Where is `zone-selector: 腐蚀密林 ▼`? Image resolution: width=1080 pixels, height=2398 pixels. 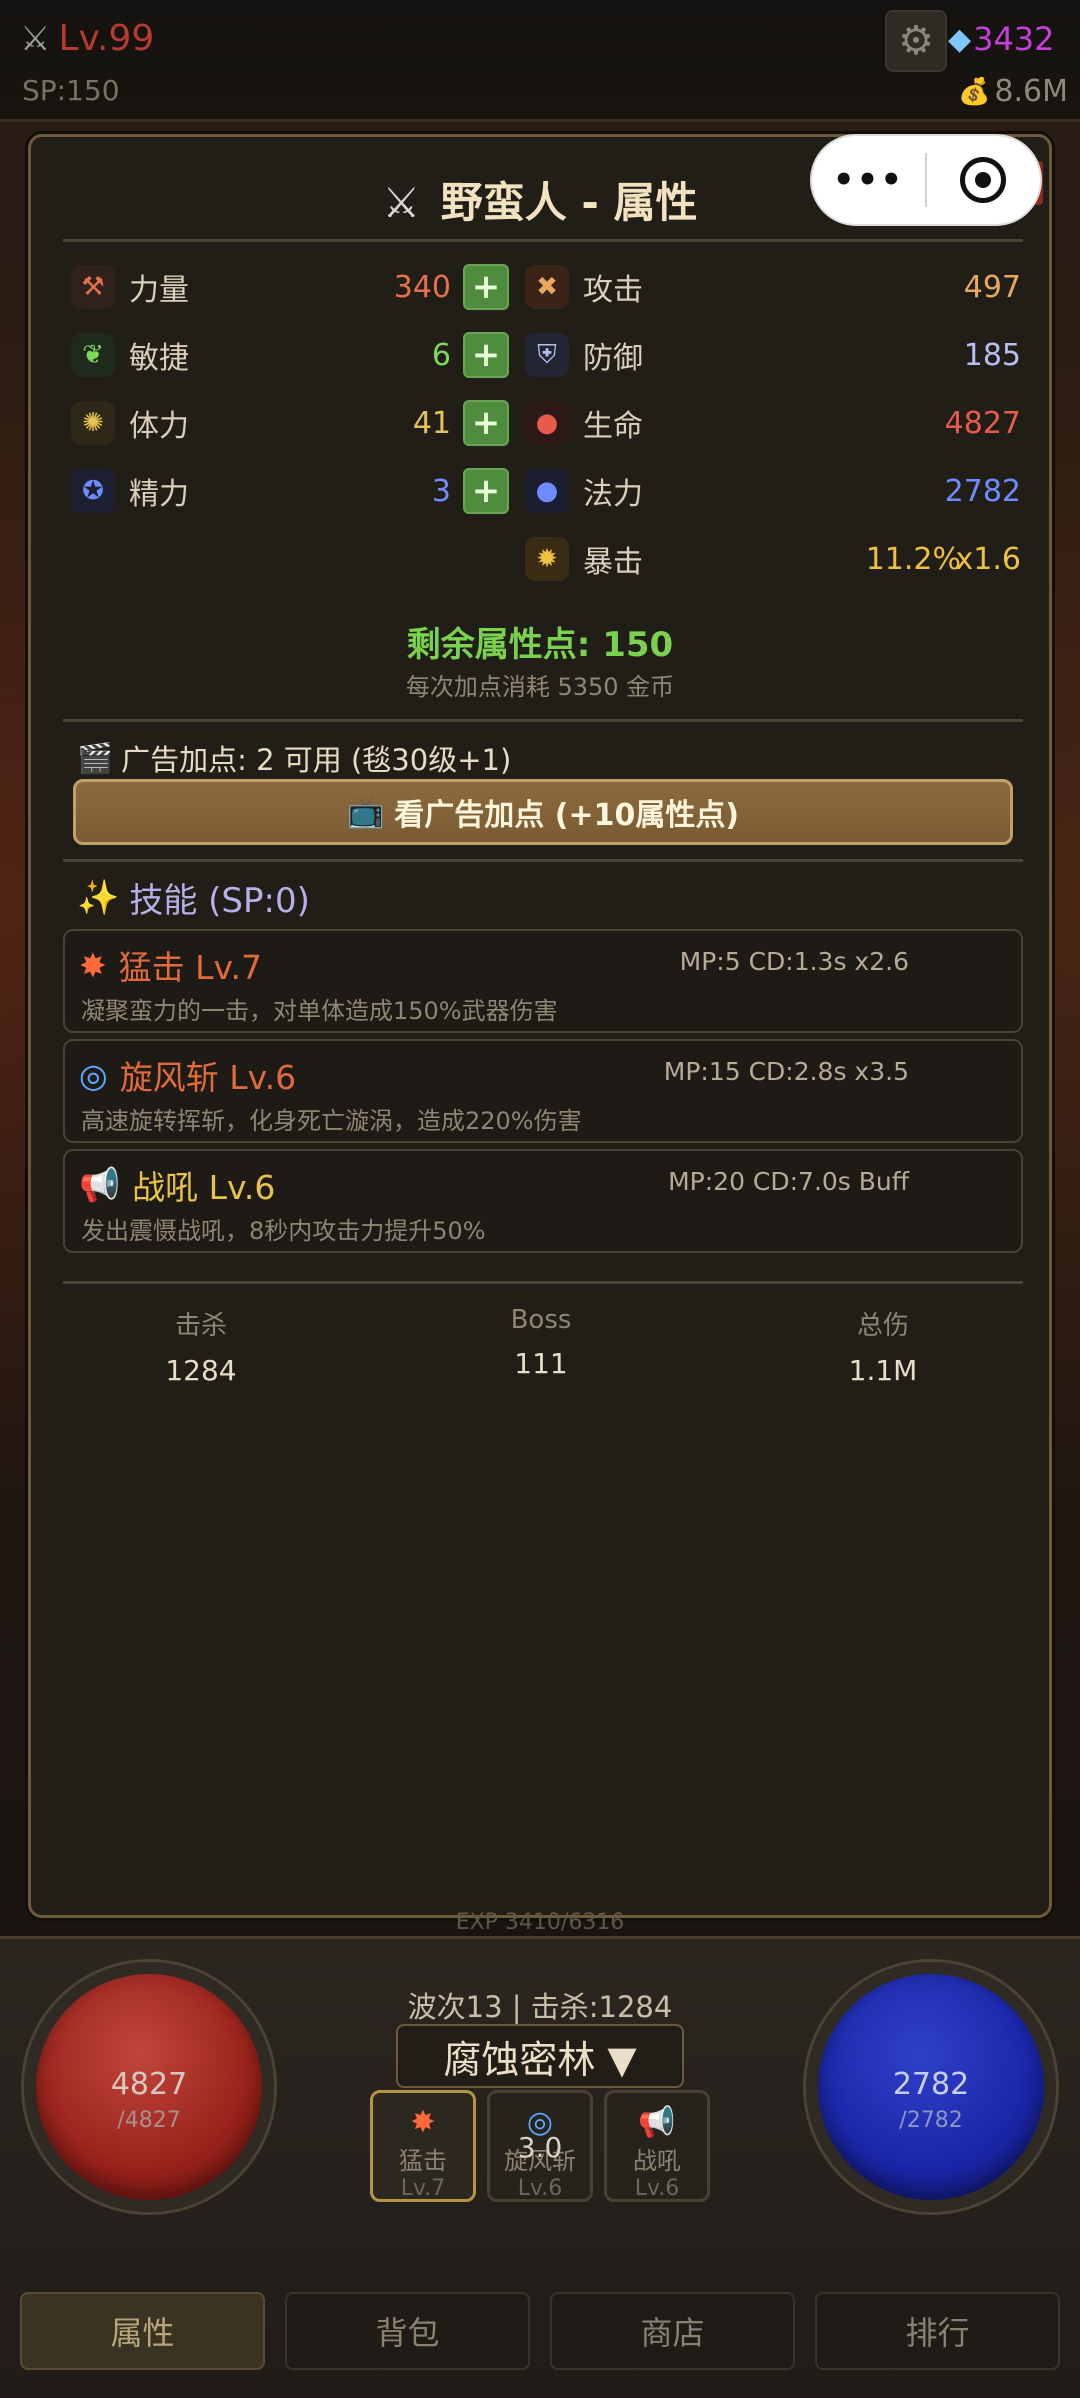
zone-selector: 腐蚀密林 ▼ is located at coordinates (540, 2056).